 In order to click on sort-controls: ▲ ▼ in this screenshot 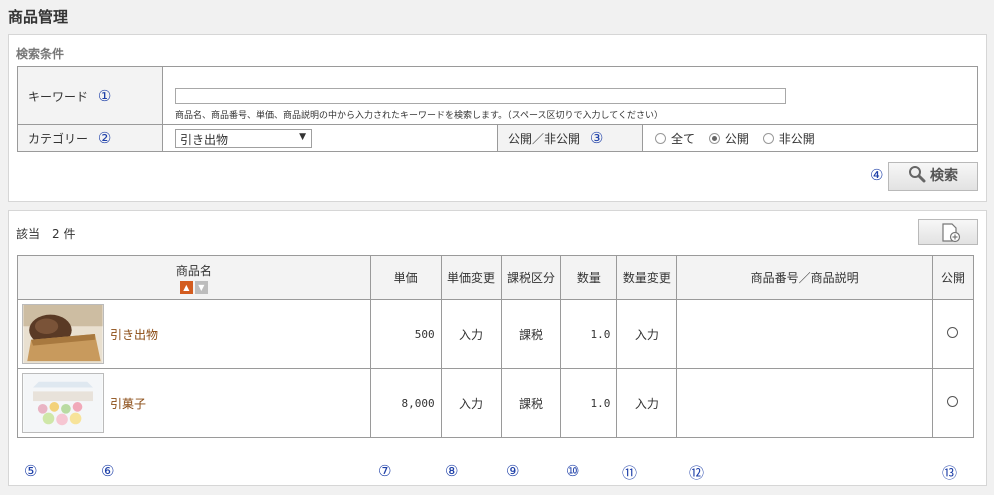, I will do `click(194, 286)`.